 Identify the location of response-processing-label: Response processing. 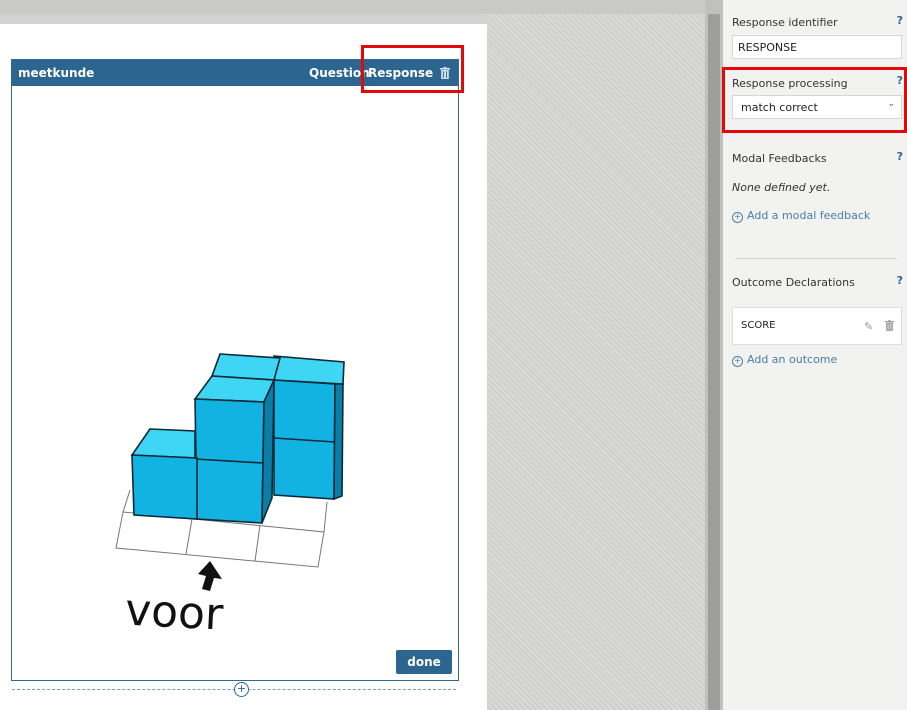
(790, 83).